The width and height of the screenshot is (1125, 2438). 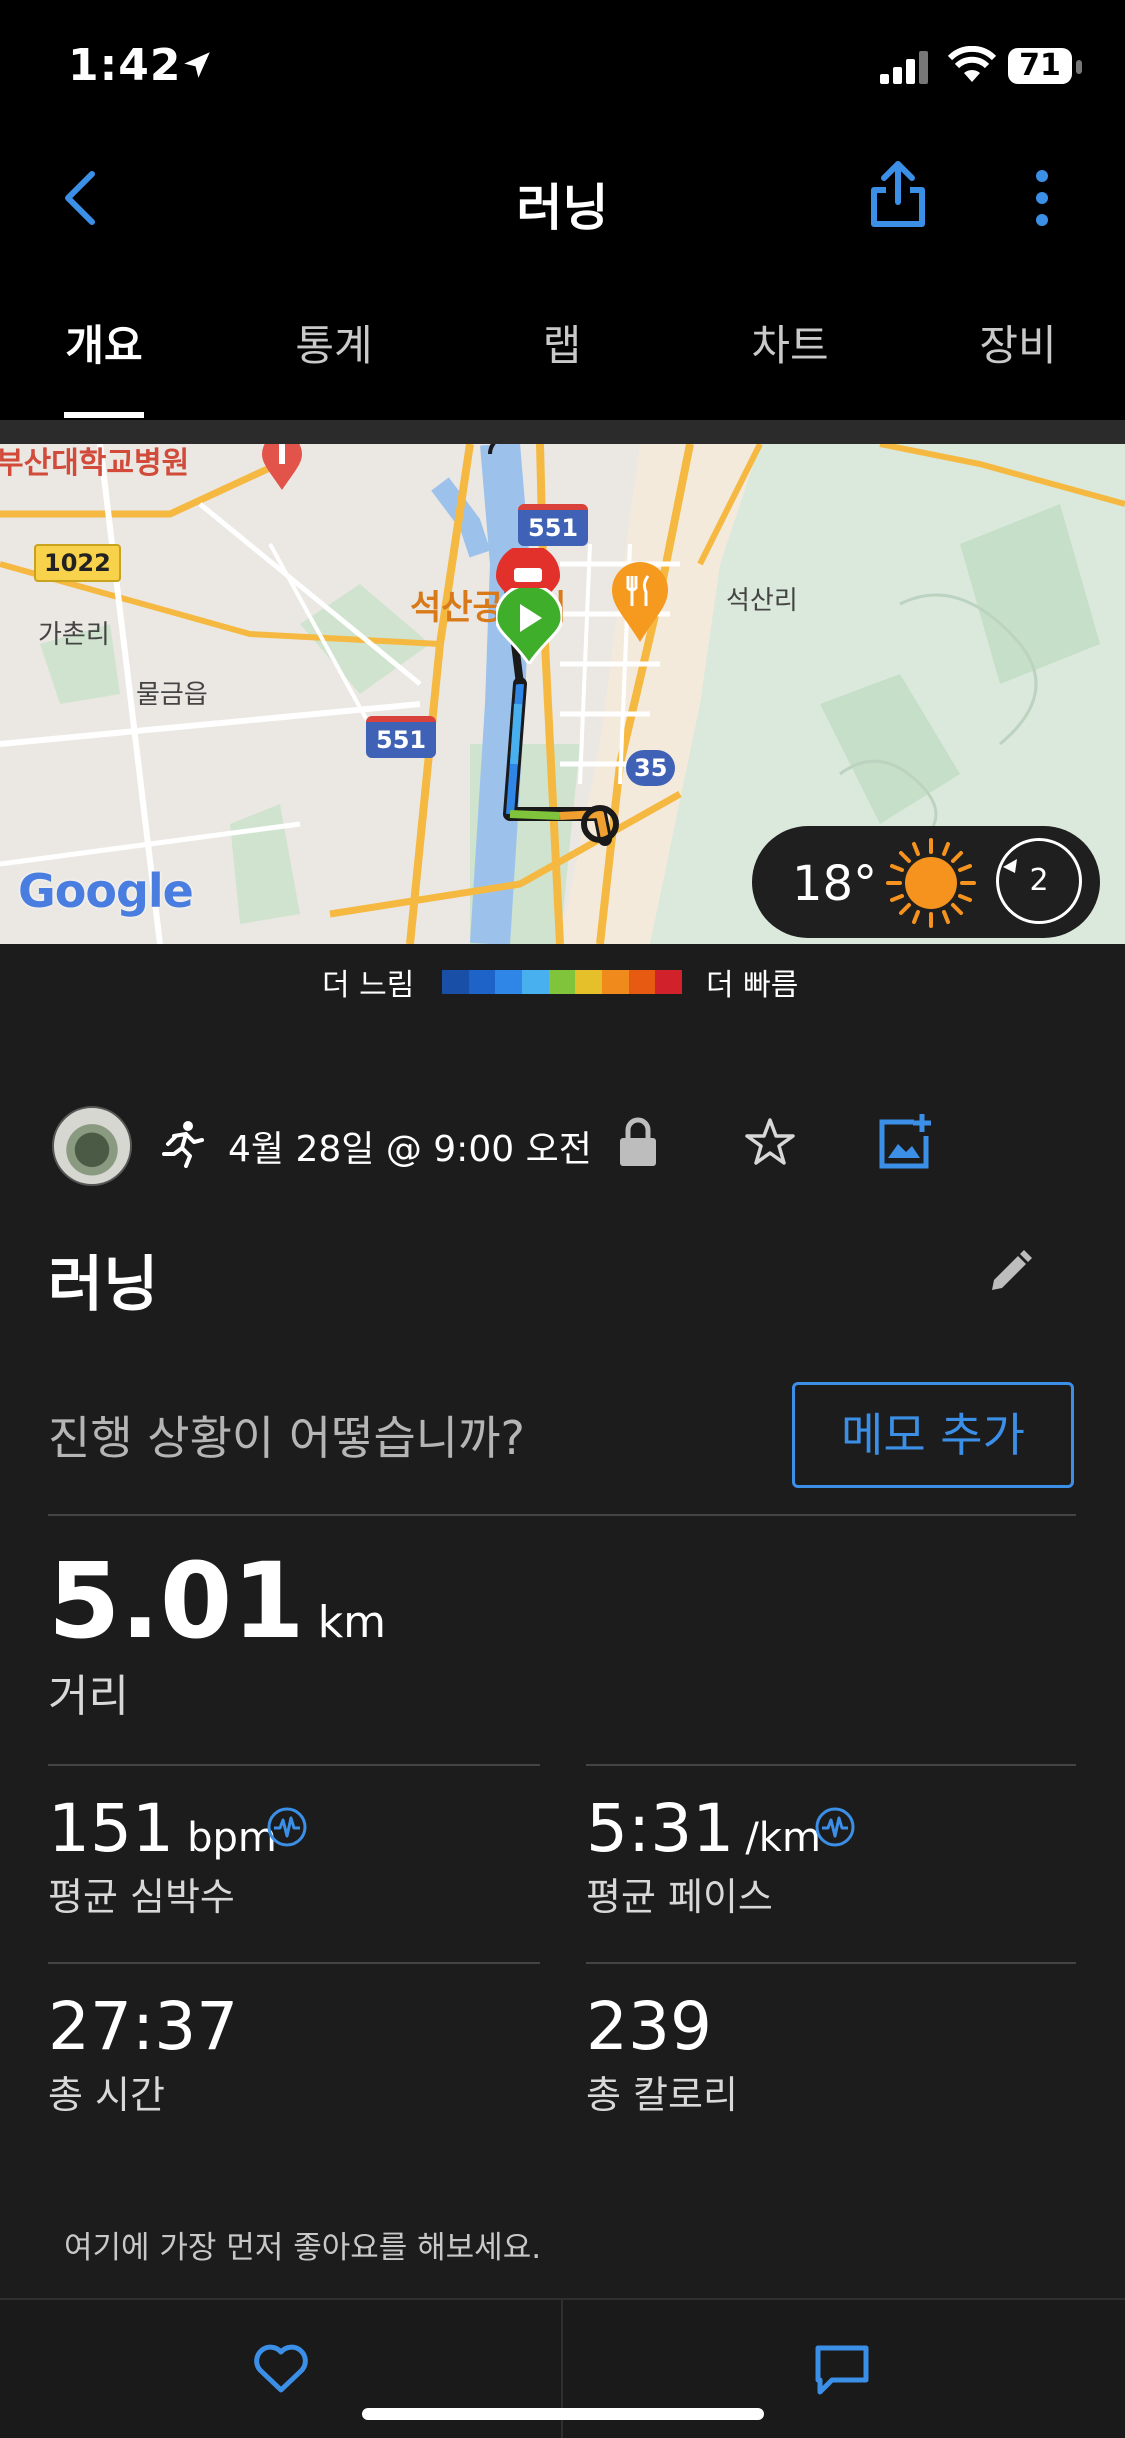 I want to click on tab-gear: 장비, so click(x=1018, y=342).